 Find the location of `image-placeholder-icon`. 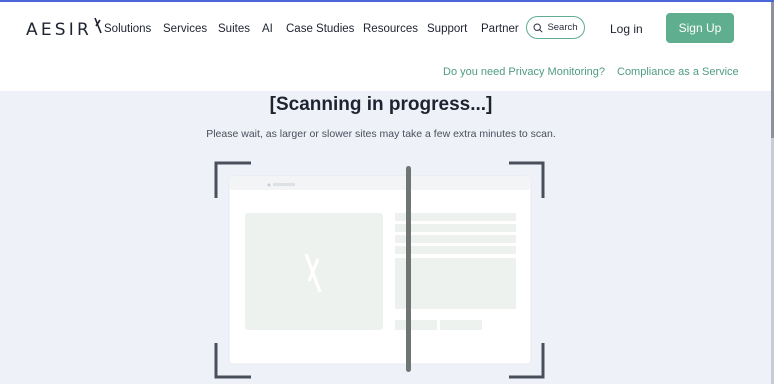

image-placeholder-icon is located at coordinates (313, 273).